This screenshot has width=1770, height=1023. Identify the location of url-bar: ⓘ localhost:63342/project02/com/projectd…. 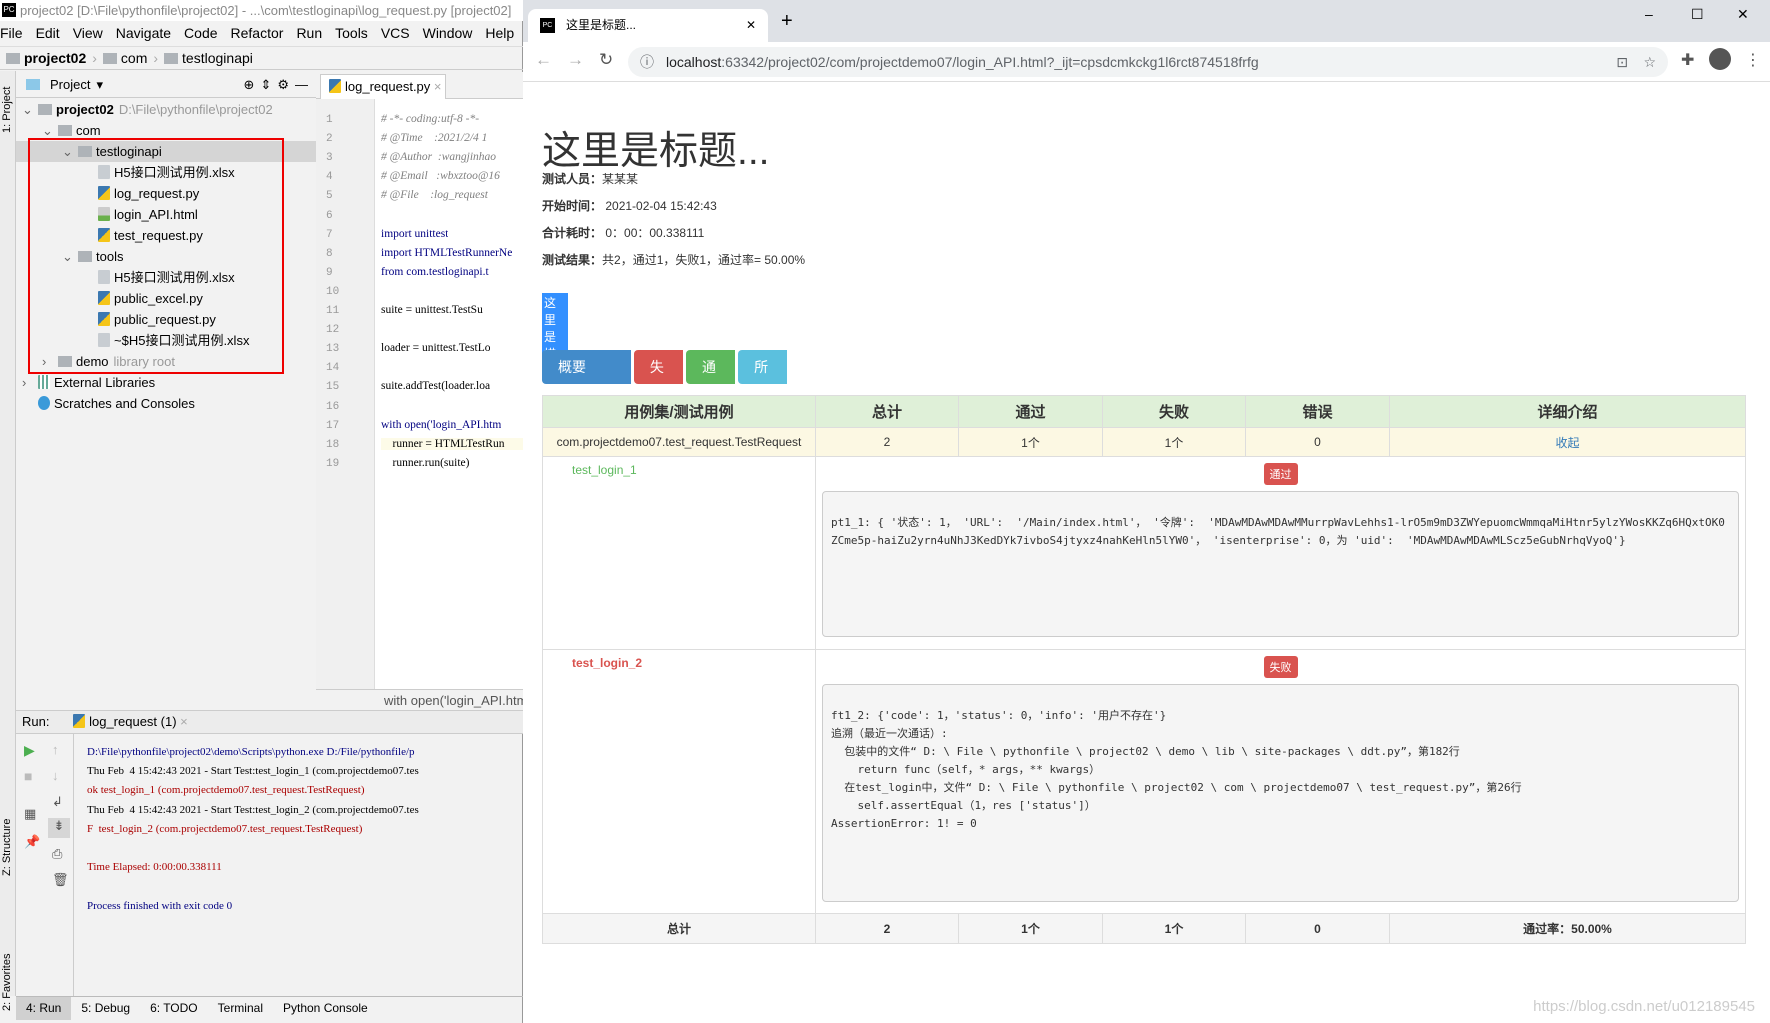
(1148, 62).